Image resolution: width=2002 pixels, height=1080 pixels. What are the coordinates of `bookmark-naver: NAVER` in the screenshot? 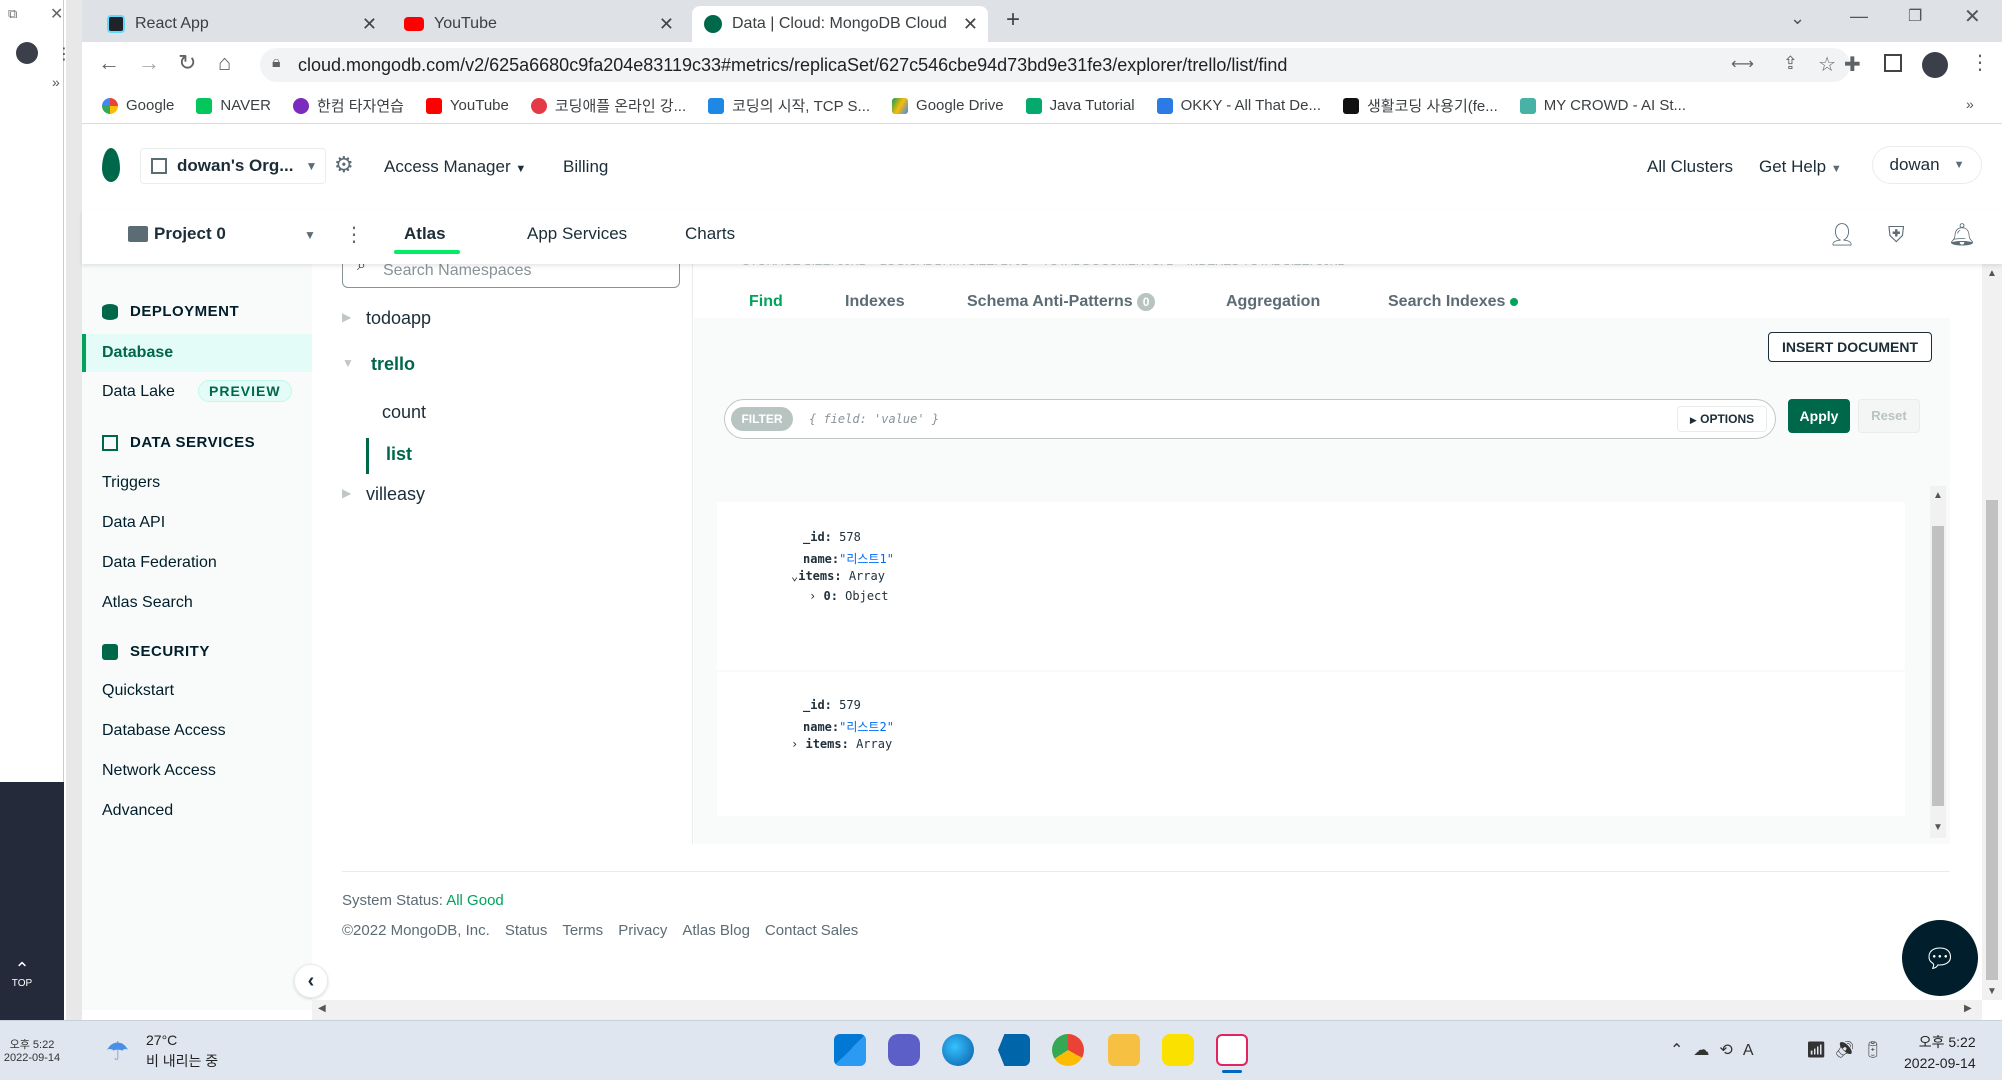 It's located at (233, 105).